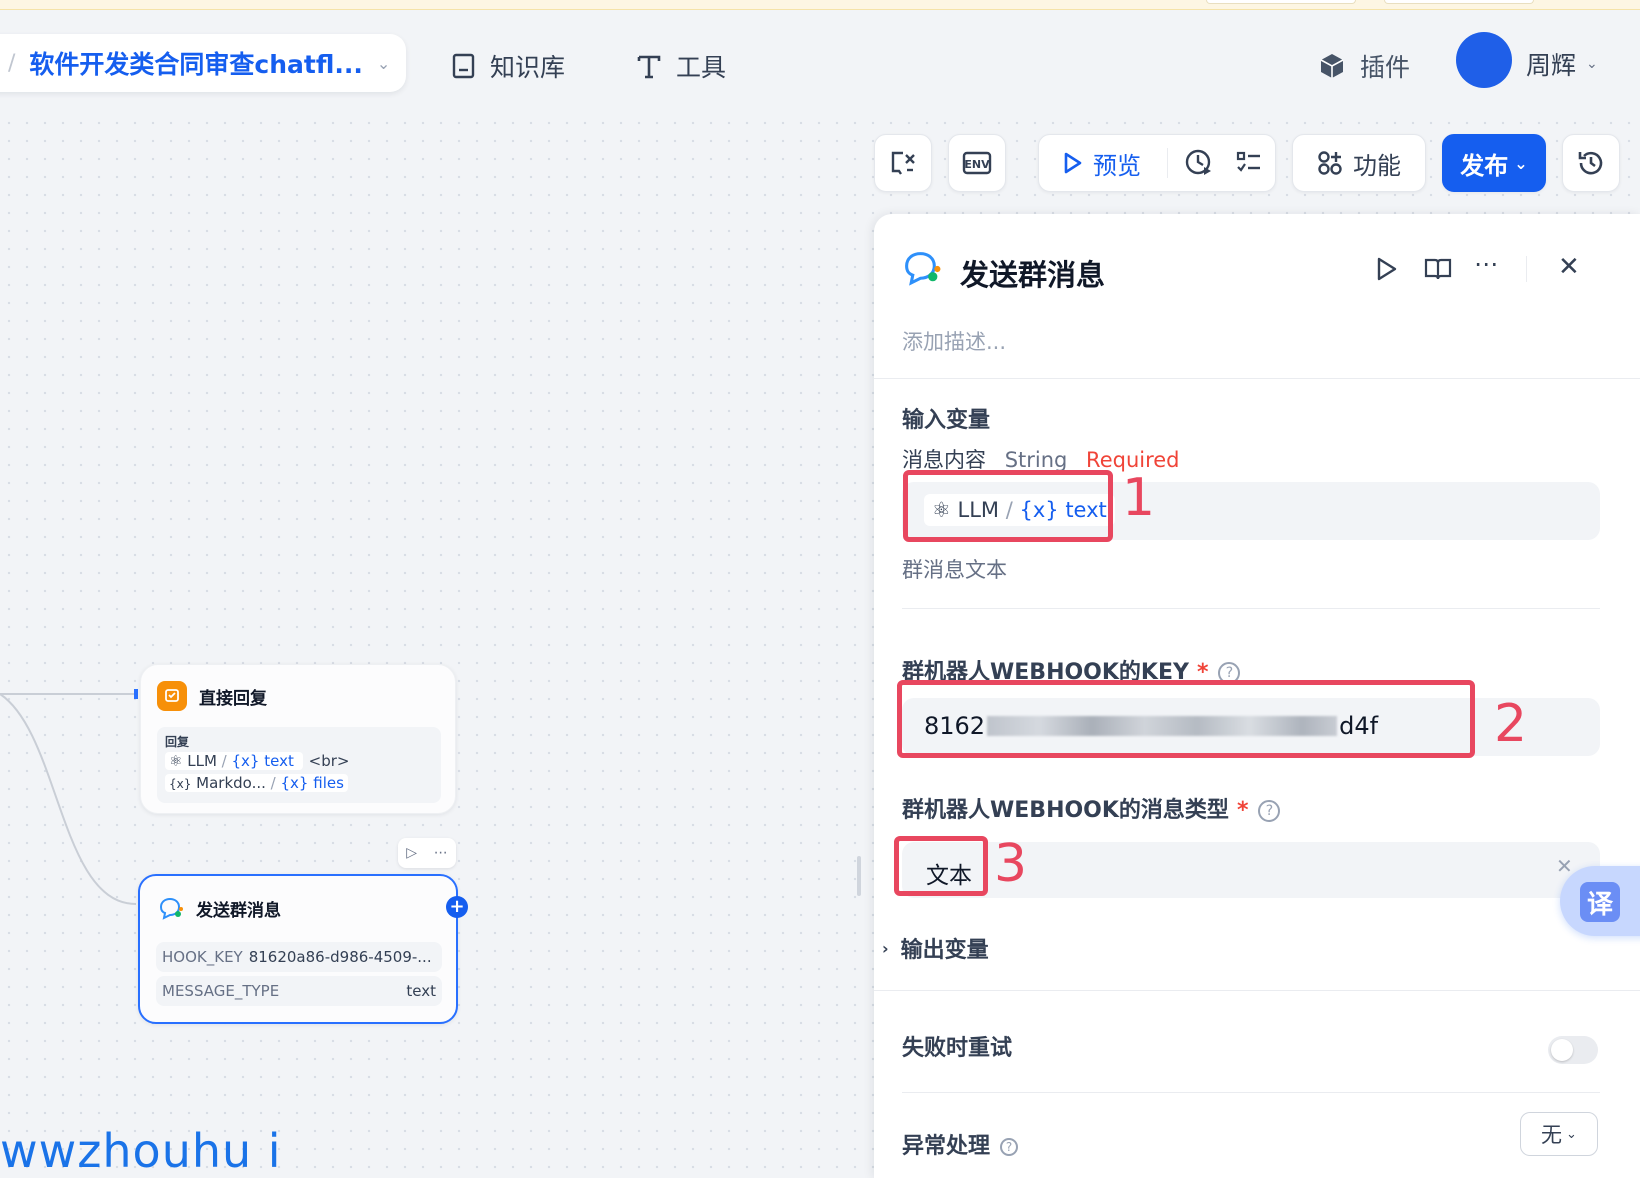 The width and height of the screenshot is (1640, 1178). What do you see at coordinates (1484, 60) in the screenshot?
I see `avatar` at bounding box center [1484, 60].